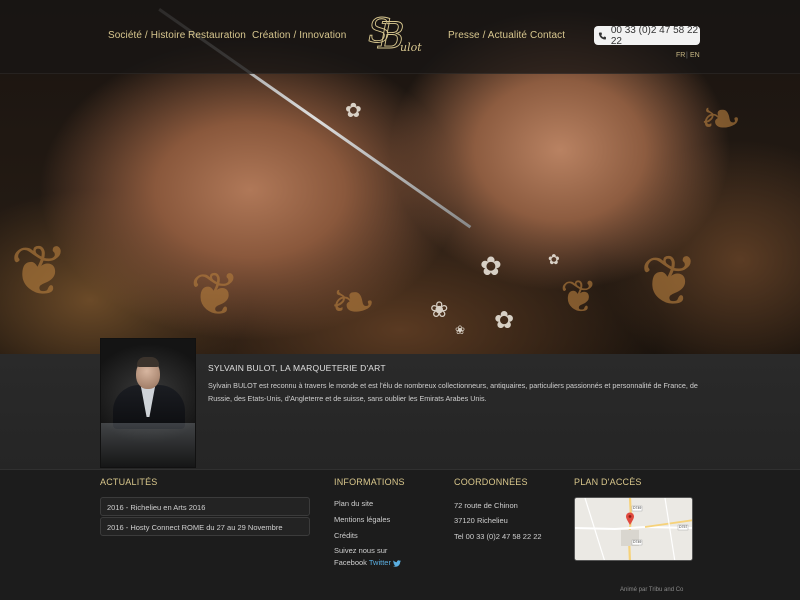 The image size is (800, 600). Describe the element at coordinates (148, 445) in the screenshot. I see `portrait-table` at that location.